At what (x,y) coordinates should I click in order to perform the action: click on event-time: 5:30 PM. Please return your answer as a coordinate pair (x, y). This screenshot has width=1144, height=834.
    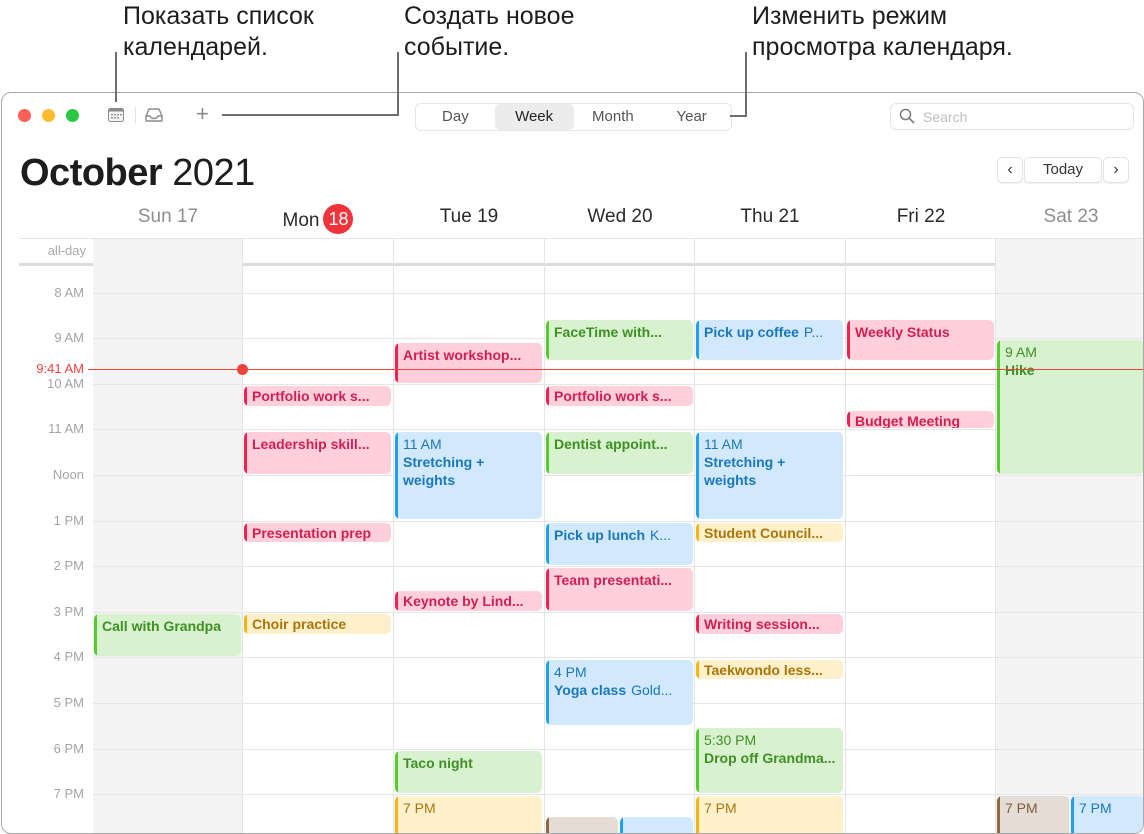
    Looking at the image, I should click on (730, 740).